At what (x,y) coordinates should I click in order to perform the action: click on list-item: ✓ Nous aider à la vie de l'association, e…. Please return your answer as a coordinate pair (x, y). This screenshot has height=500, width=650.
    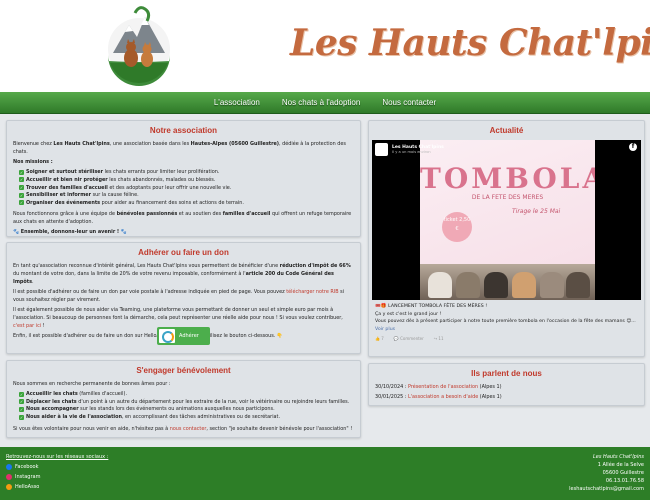
    Looking at the image, I should click on (150, 417).